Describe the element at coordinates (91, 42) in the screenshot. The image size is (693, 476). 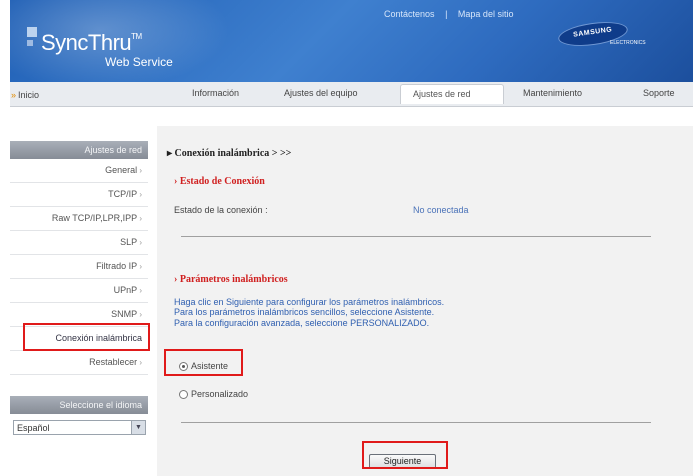
I see `brand-logo: SyncThruTM` at that location.